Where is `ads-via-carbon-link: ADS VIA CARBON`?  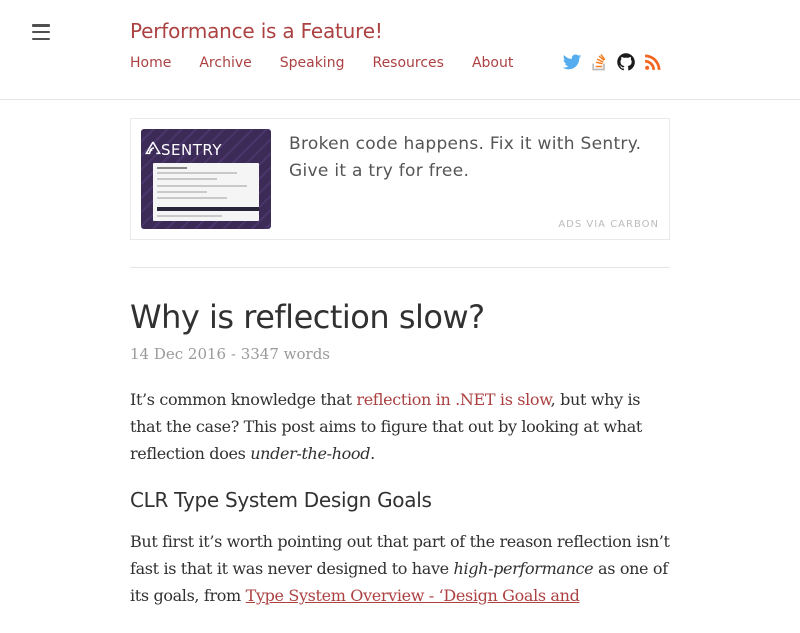
ads-via-carbon-link: ADS VIA CARBON is located at coordinates (608, 224).